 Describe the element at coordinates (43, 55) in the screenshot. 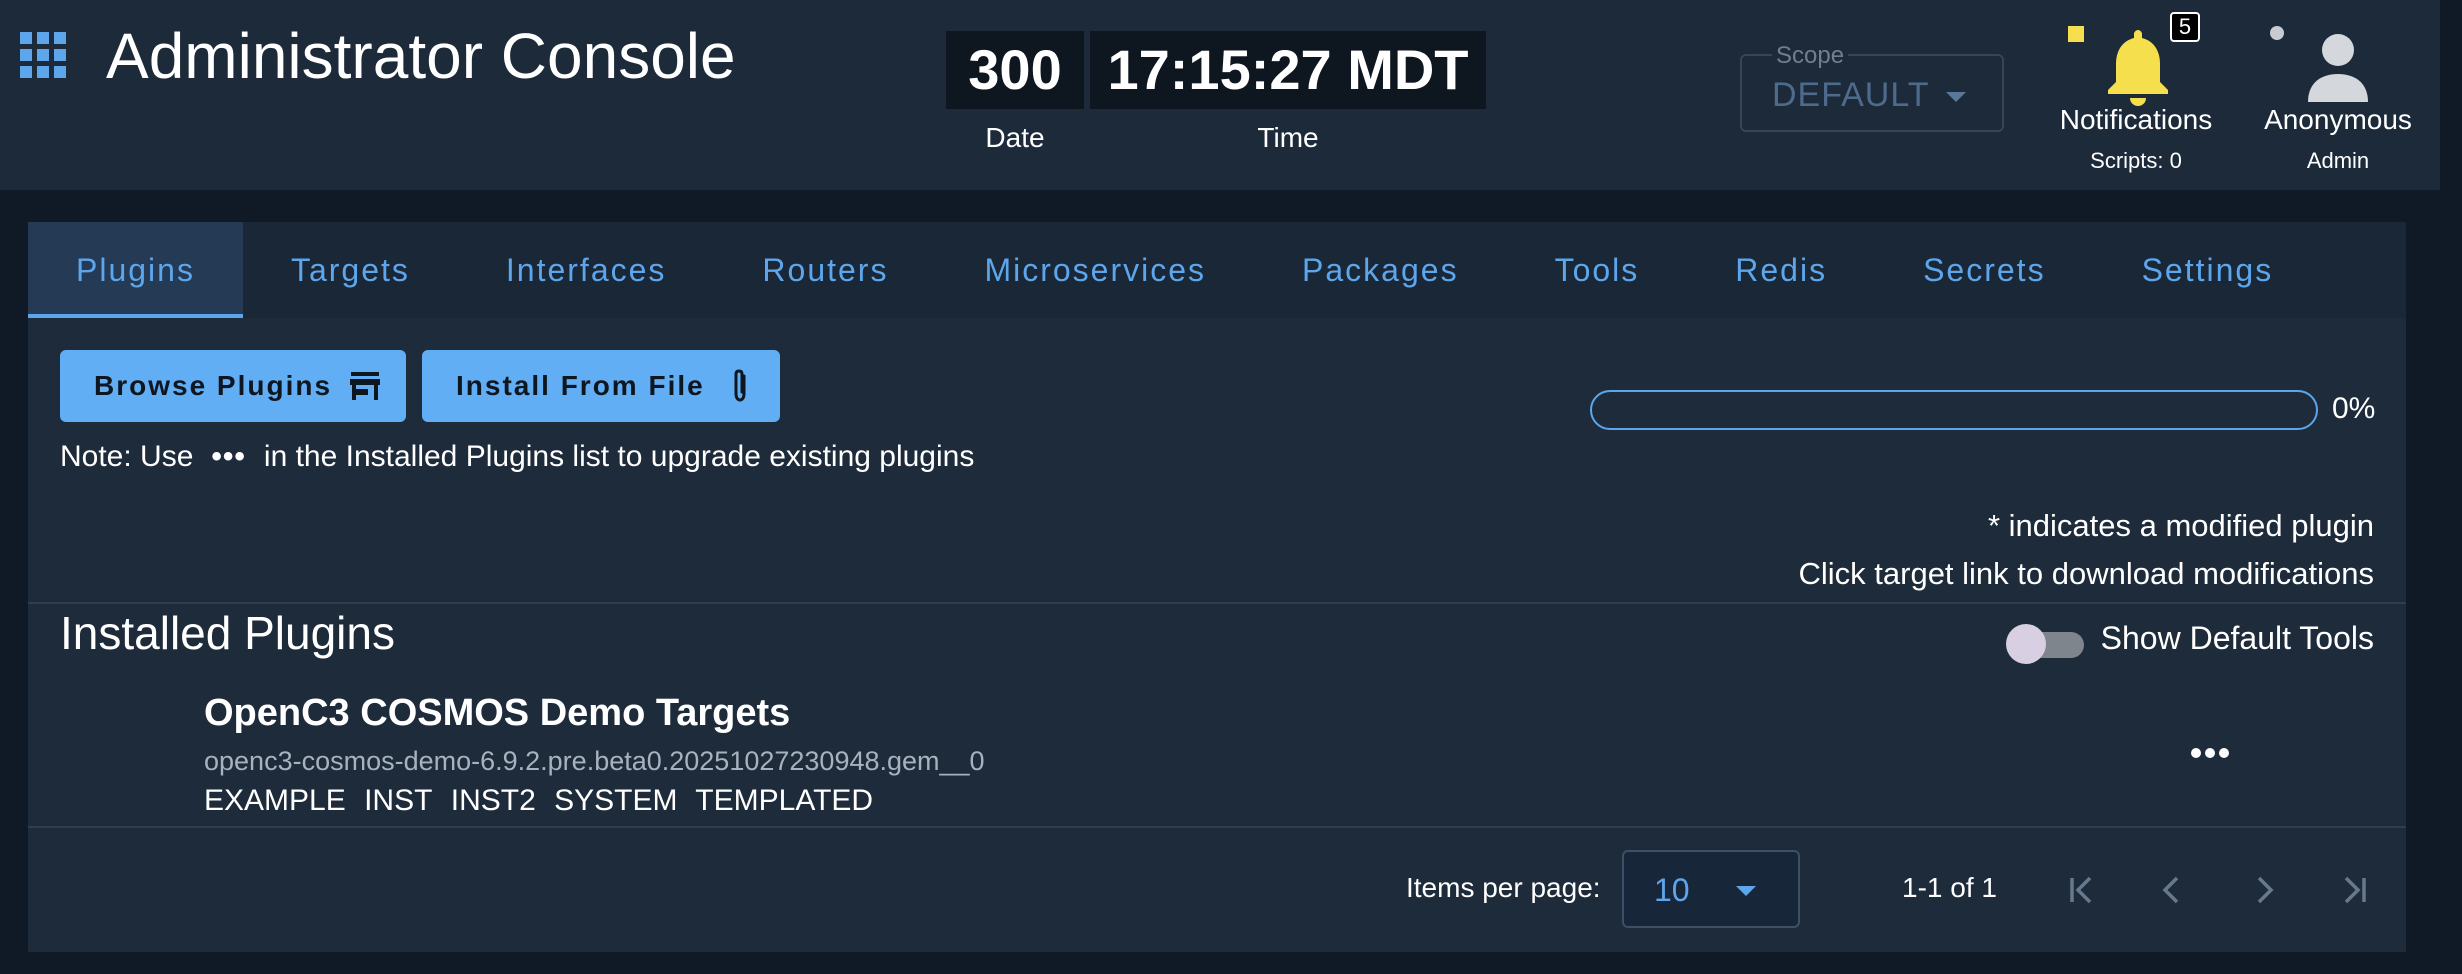

I see `grid-icon` at that location.